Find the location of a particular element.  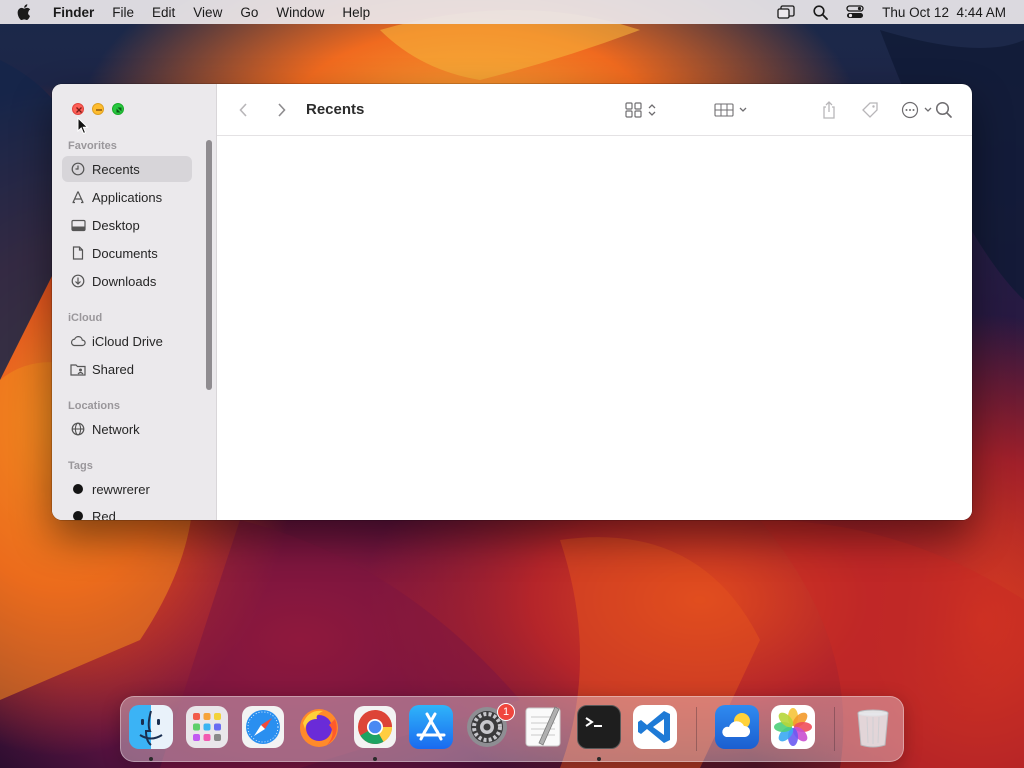

firefox-icon is located at coordinates (319, 728).